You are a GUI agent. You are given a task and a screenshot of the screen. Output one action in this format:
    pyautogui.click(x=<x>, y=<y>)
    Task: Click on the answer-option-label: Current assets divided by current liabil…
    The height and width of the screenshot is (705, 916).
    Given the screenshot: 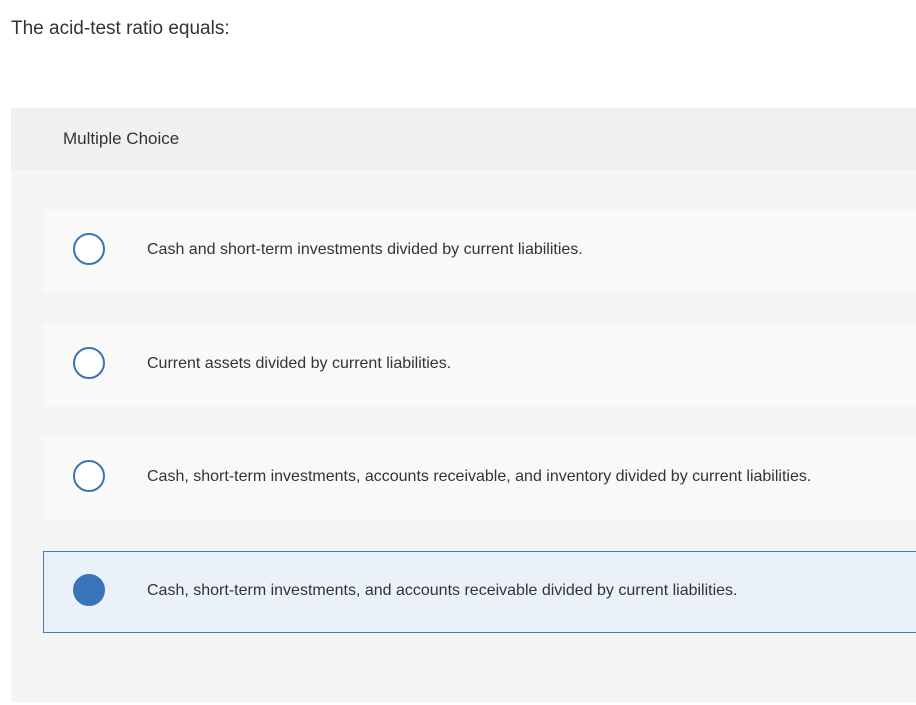 What is the action you would take?
    pyautogui.click(x=299, y=363)
    